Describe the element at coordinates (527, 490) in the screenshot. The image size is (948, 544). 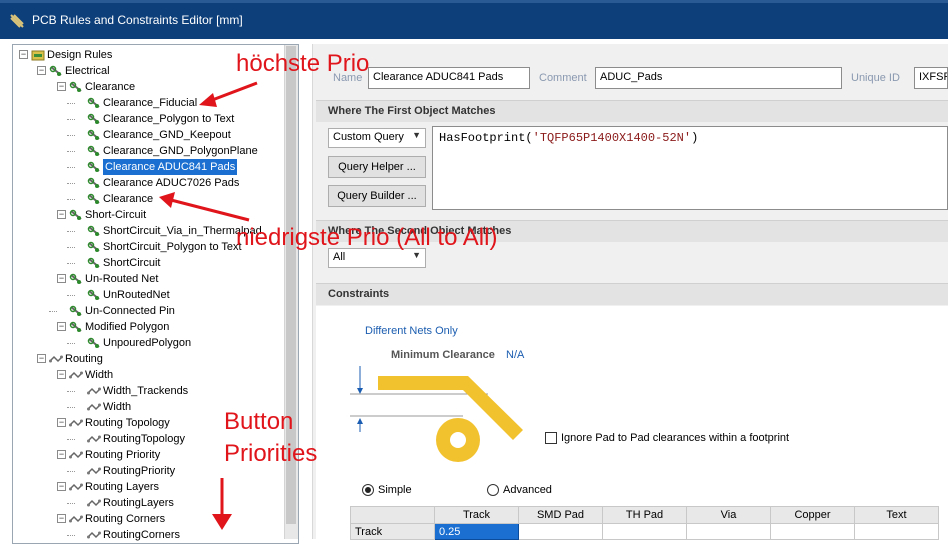
I see `advanced-radio-label: Advanced` at that location.